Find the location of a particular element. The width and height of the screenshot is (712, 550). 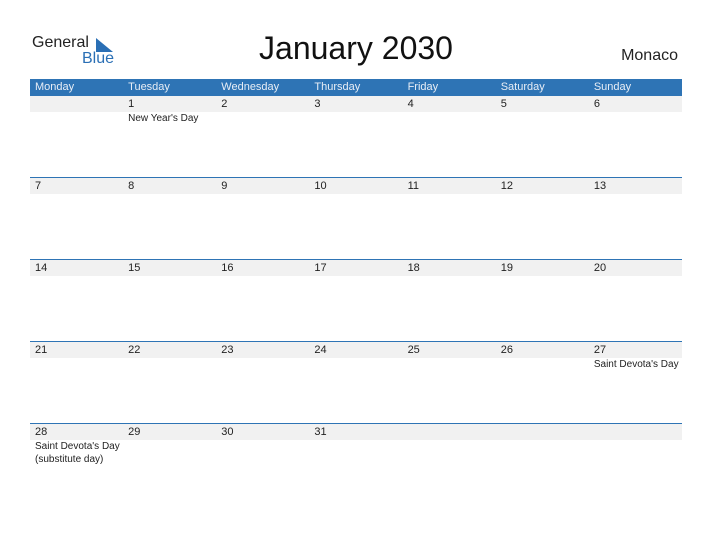

week-row: 14 15 16 17 18 19 20 is located at coordinates (356, 300).